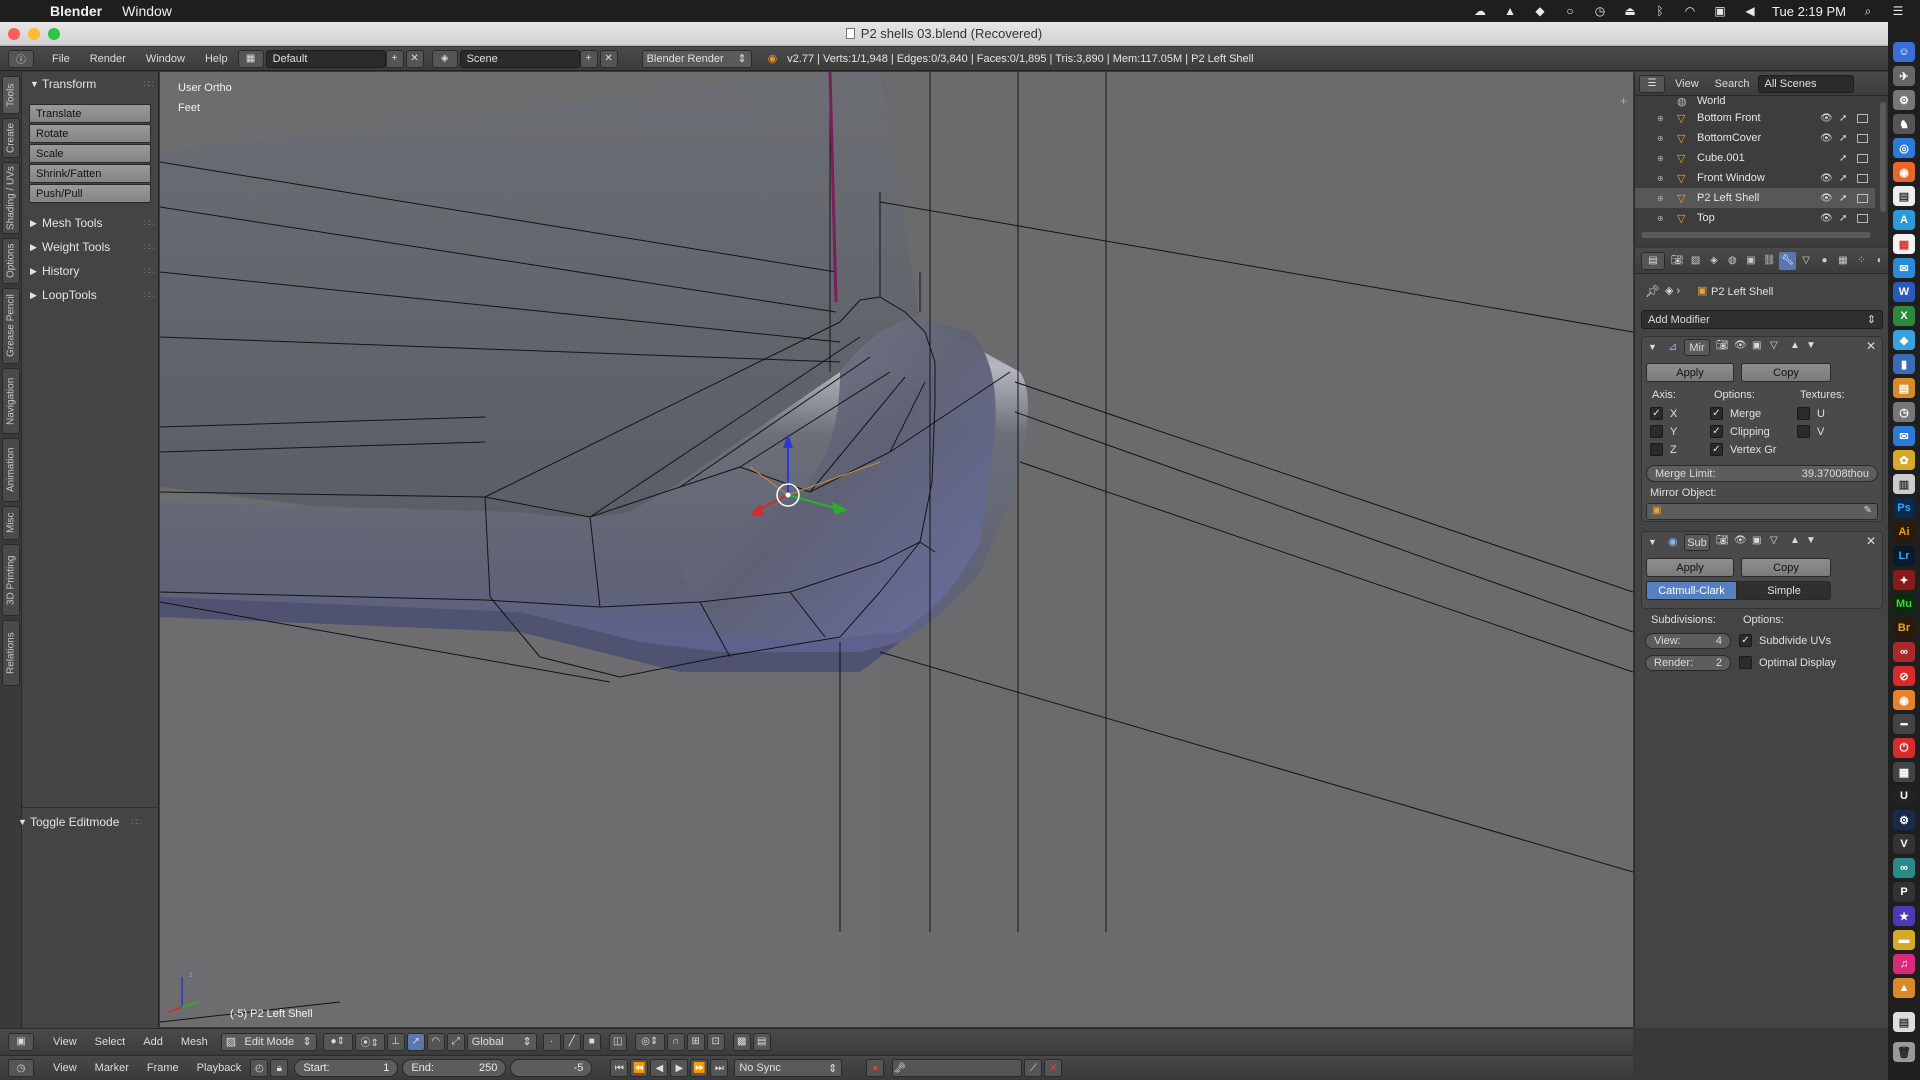 Image resolution: width=1920 pixels, height=1080 pixels. Describe the element at coordinates (11, 653) in the screenshot. I see `tab-relations: Relations` at that location.